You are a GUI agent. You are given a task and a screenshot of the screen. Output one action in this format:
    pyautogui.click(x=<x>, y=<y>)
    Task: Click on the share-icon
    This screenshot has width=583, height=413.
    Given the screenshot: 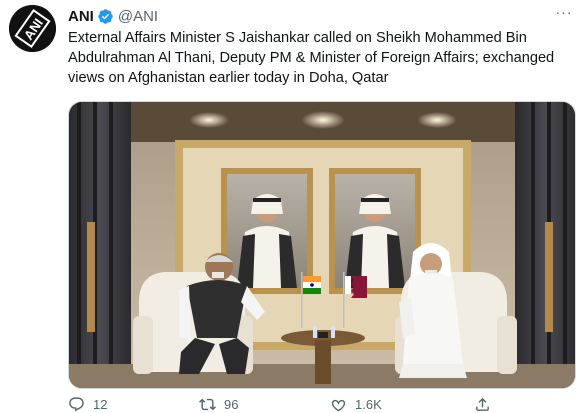 What is the action you would take?
    pyautogui.click(x=482, y=404)
    